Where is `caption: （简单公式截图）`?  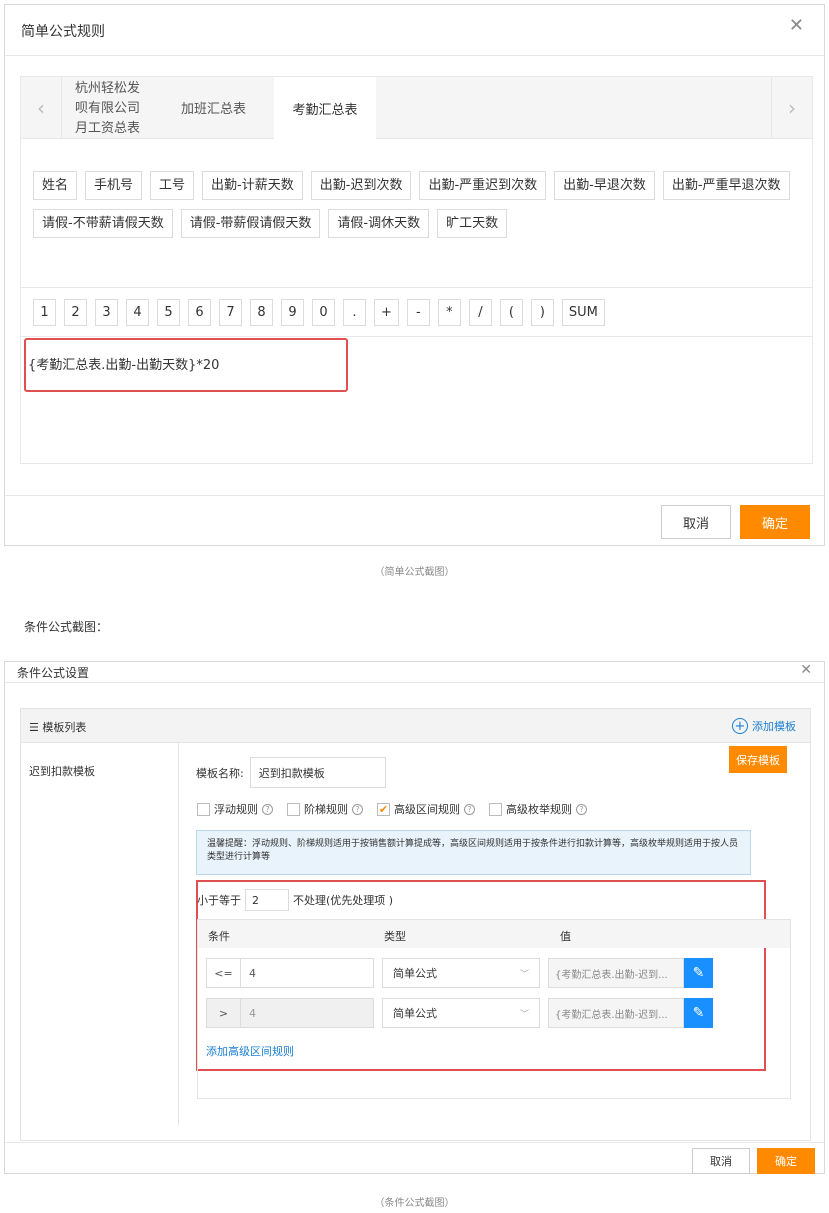 caption: （简单公式截图） is located at coordinates (414, 572).